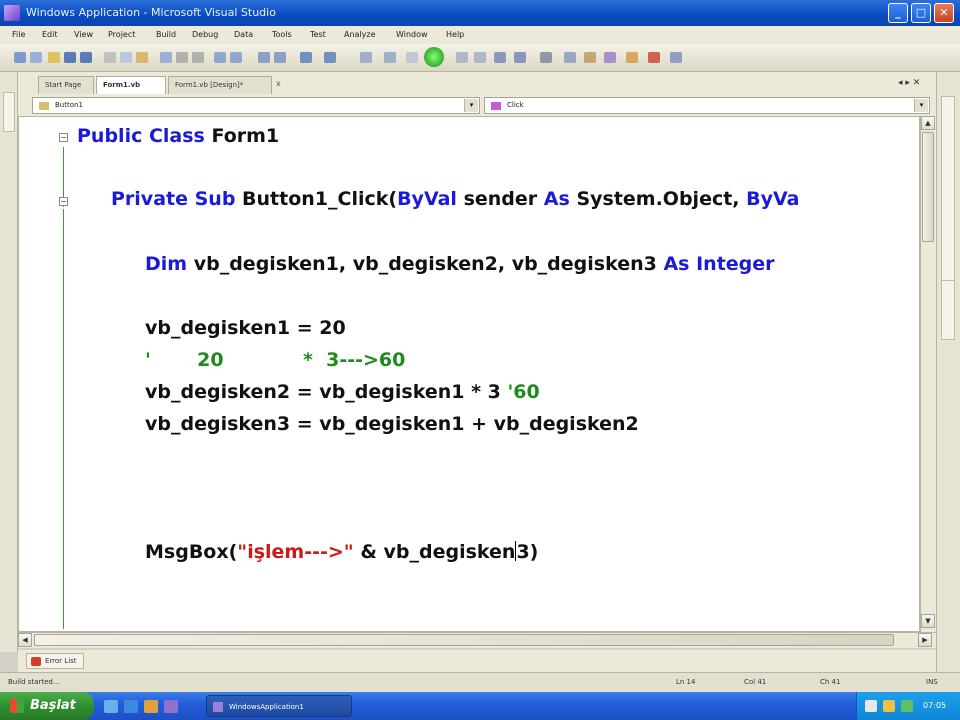 This screenshot has width=960, height=720. Describe the element at coordinates (306, 57) in the screenshot. I see `undo-icon` at that location.